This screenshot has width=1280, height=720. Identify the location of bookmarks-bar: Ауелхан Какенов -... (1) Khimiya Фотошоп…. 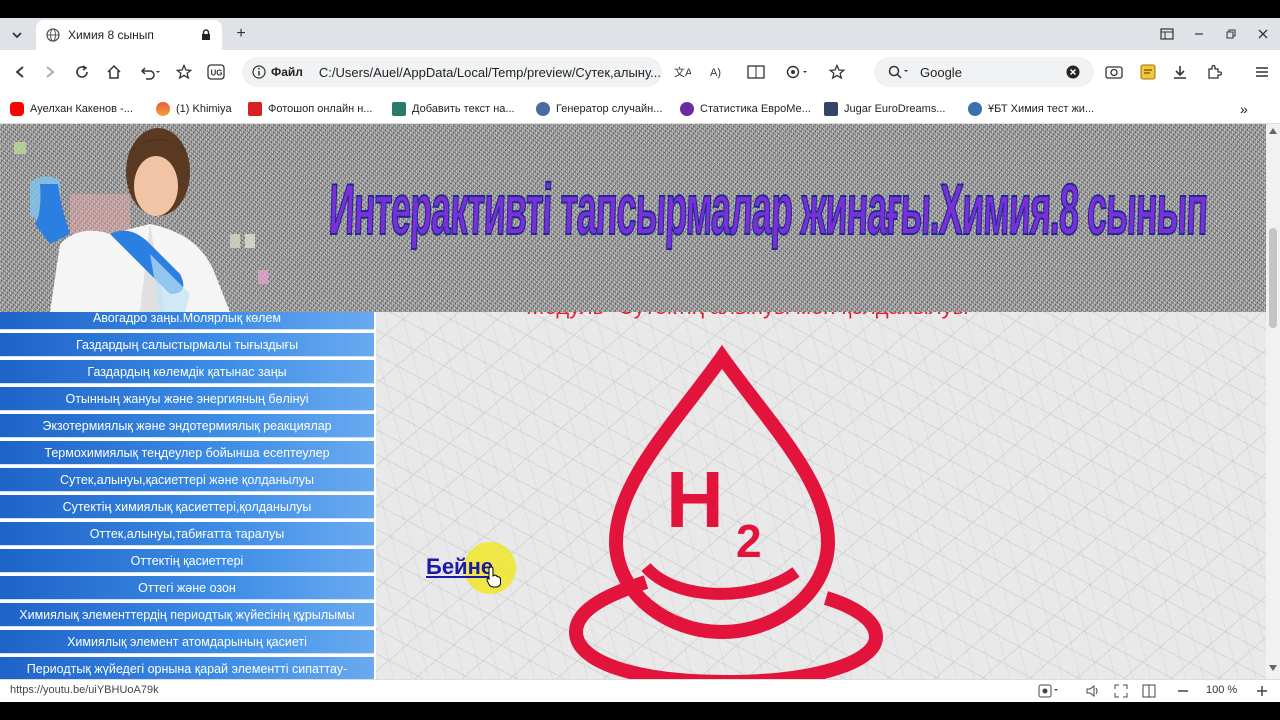
(640, 109).